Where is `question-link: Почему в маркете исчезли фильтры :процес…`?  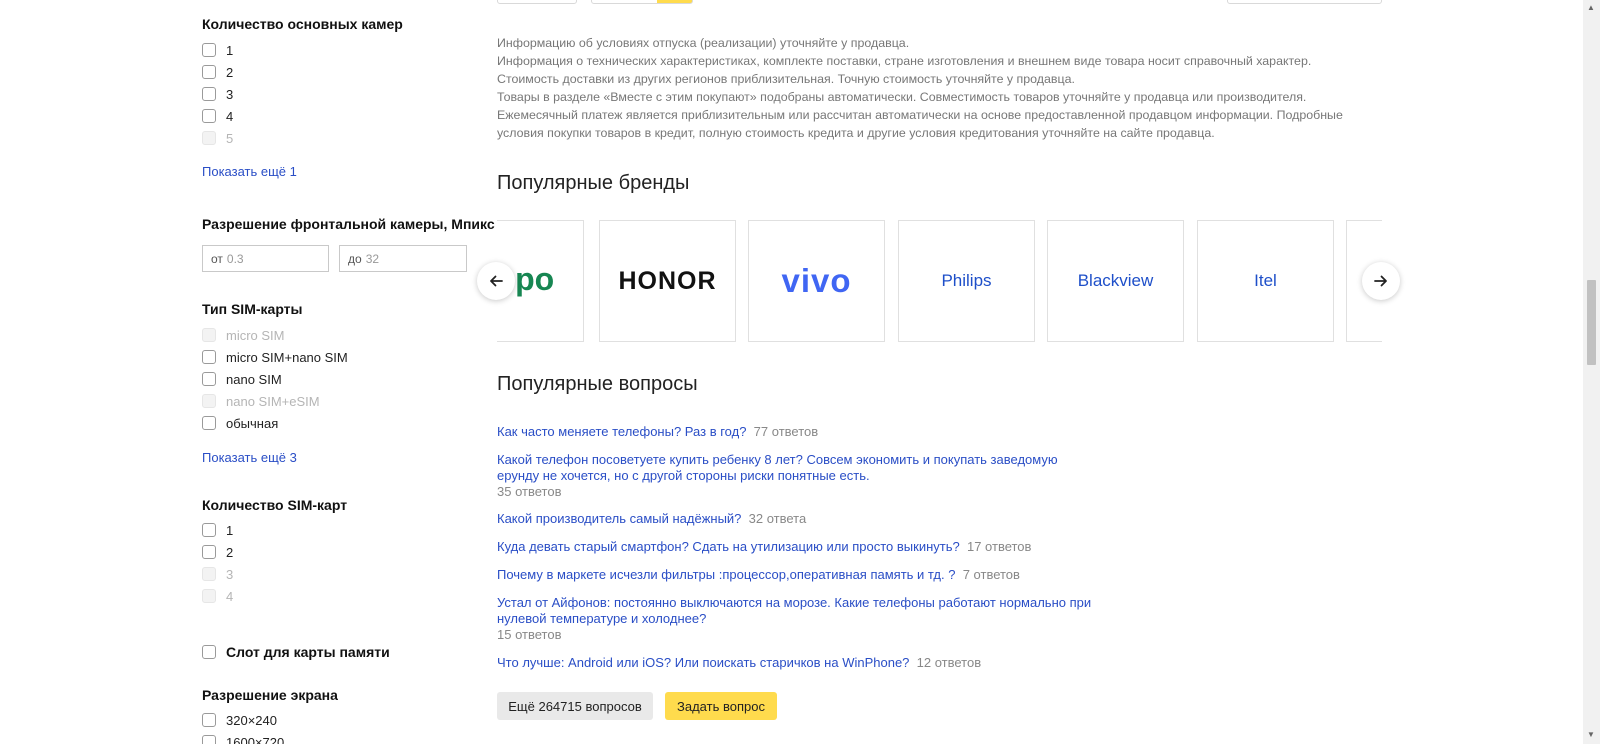
question-link: Почему в маркете исчезли фильтры :процес… is located at coordinates (726, 574).